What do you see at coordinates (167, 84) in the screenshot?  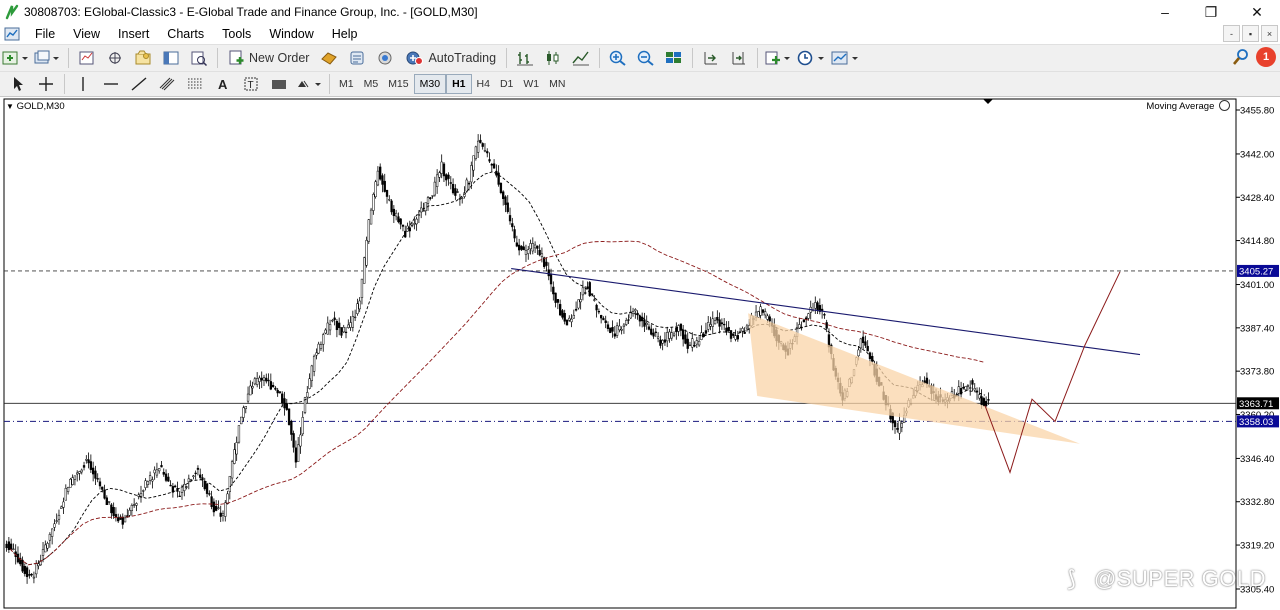 I see `equidistant-channel-tool-button` at bounding box center [167, 84].